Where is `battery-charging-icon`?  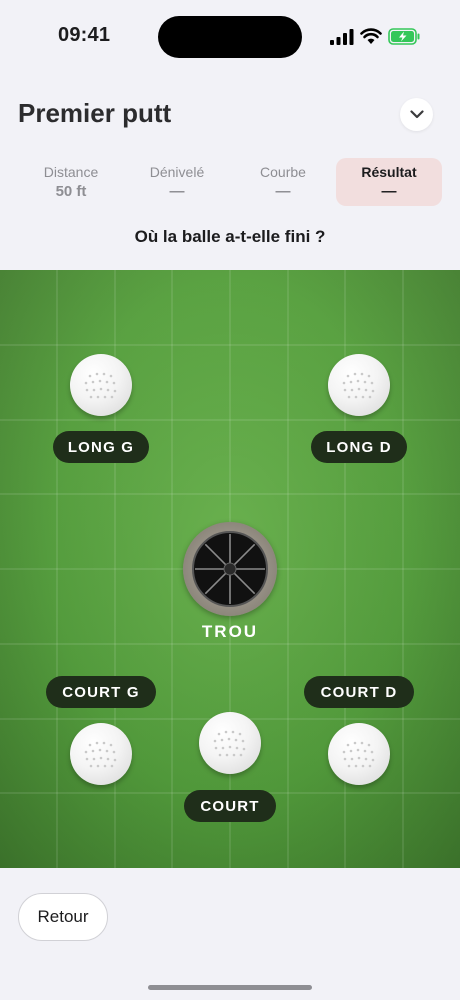
battery-charging-icon is located at coordinates (404, 36).